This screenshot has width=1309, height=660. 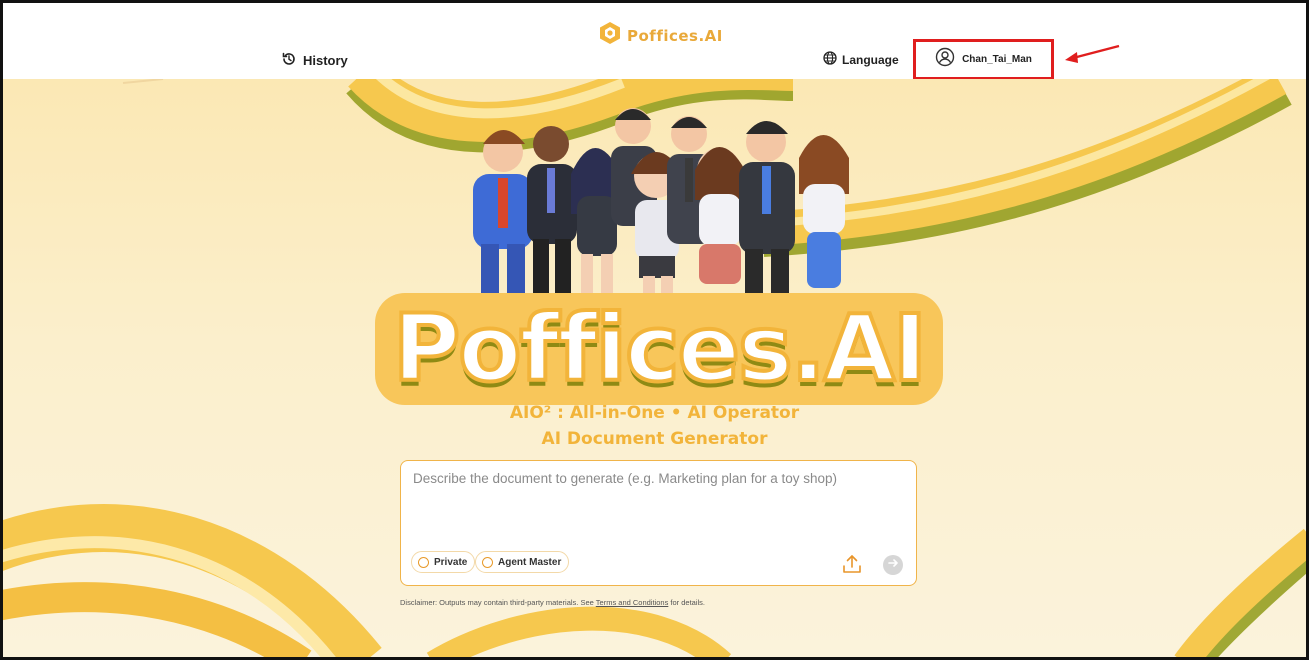 I want to click on upload-icon, so click(x=852, y=567).